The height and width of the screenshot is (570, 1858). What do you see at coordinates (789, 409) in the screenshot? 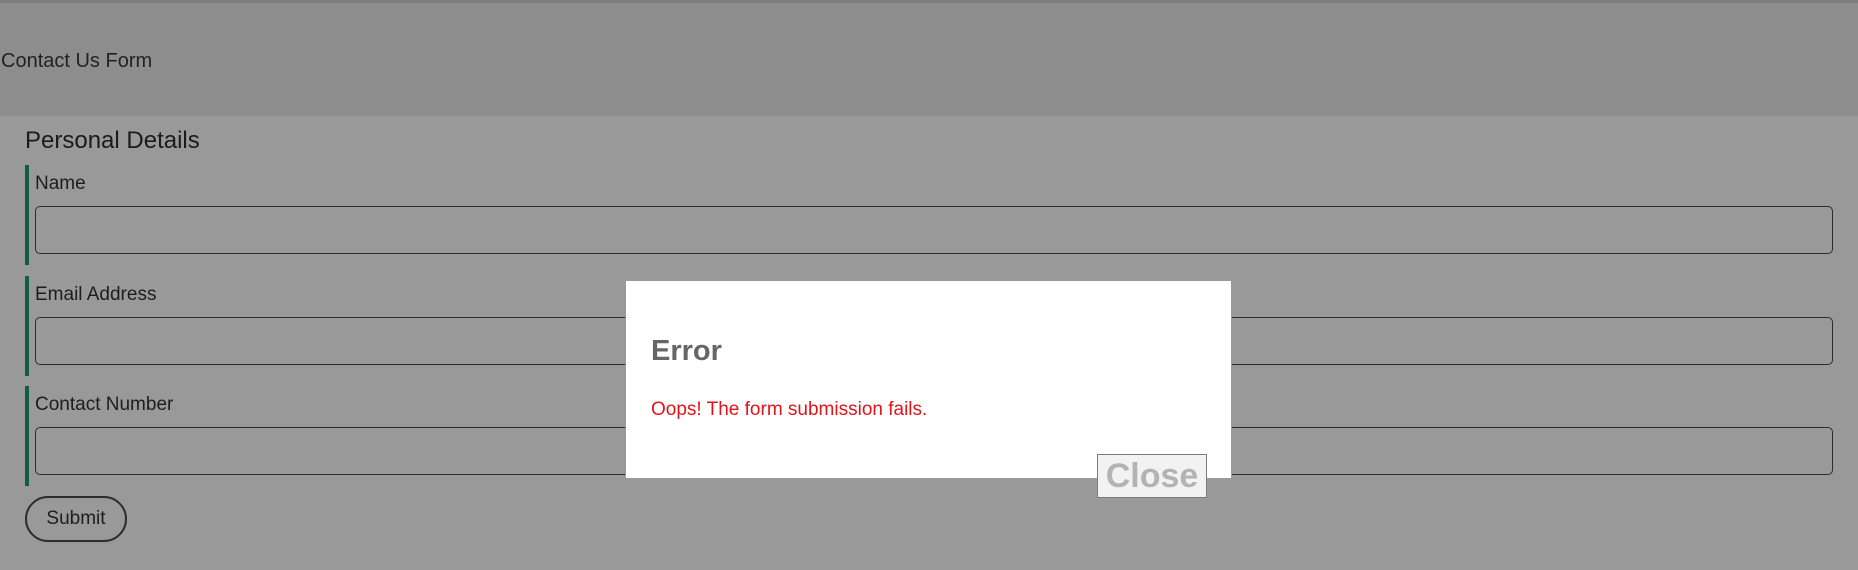
I see `error-message: Oops! The form submission fails.` at bounding box center [789, 409].